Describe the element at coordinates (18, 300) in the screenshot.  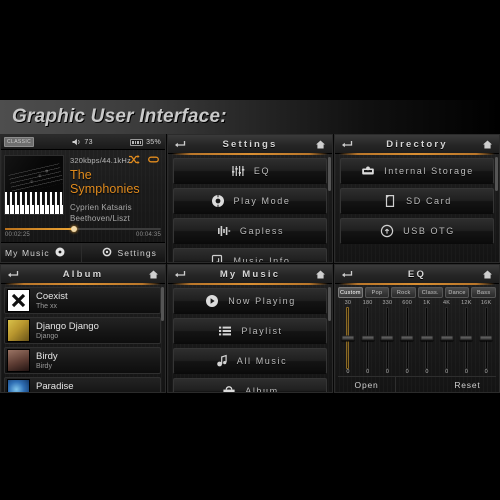
I see `album-thumbnail` at that location.